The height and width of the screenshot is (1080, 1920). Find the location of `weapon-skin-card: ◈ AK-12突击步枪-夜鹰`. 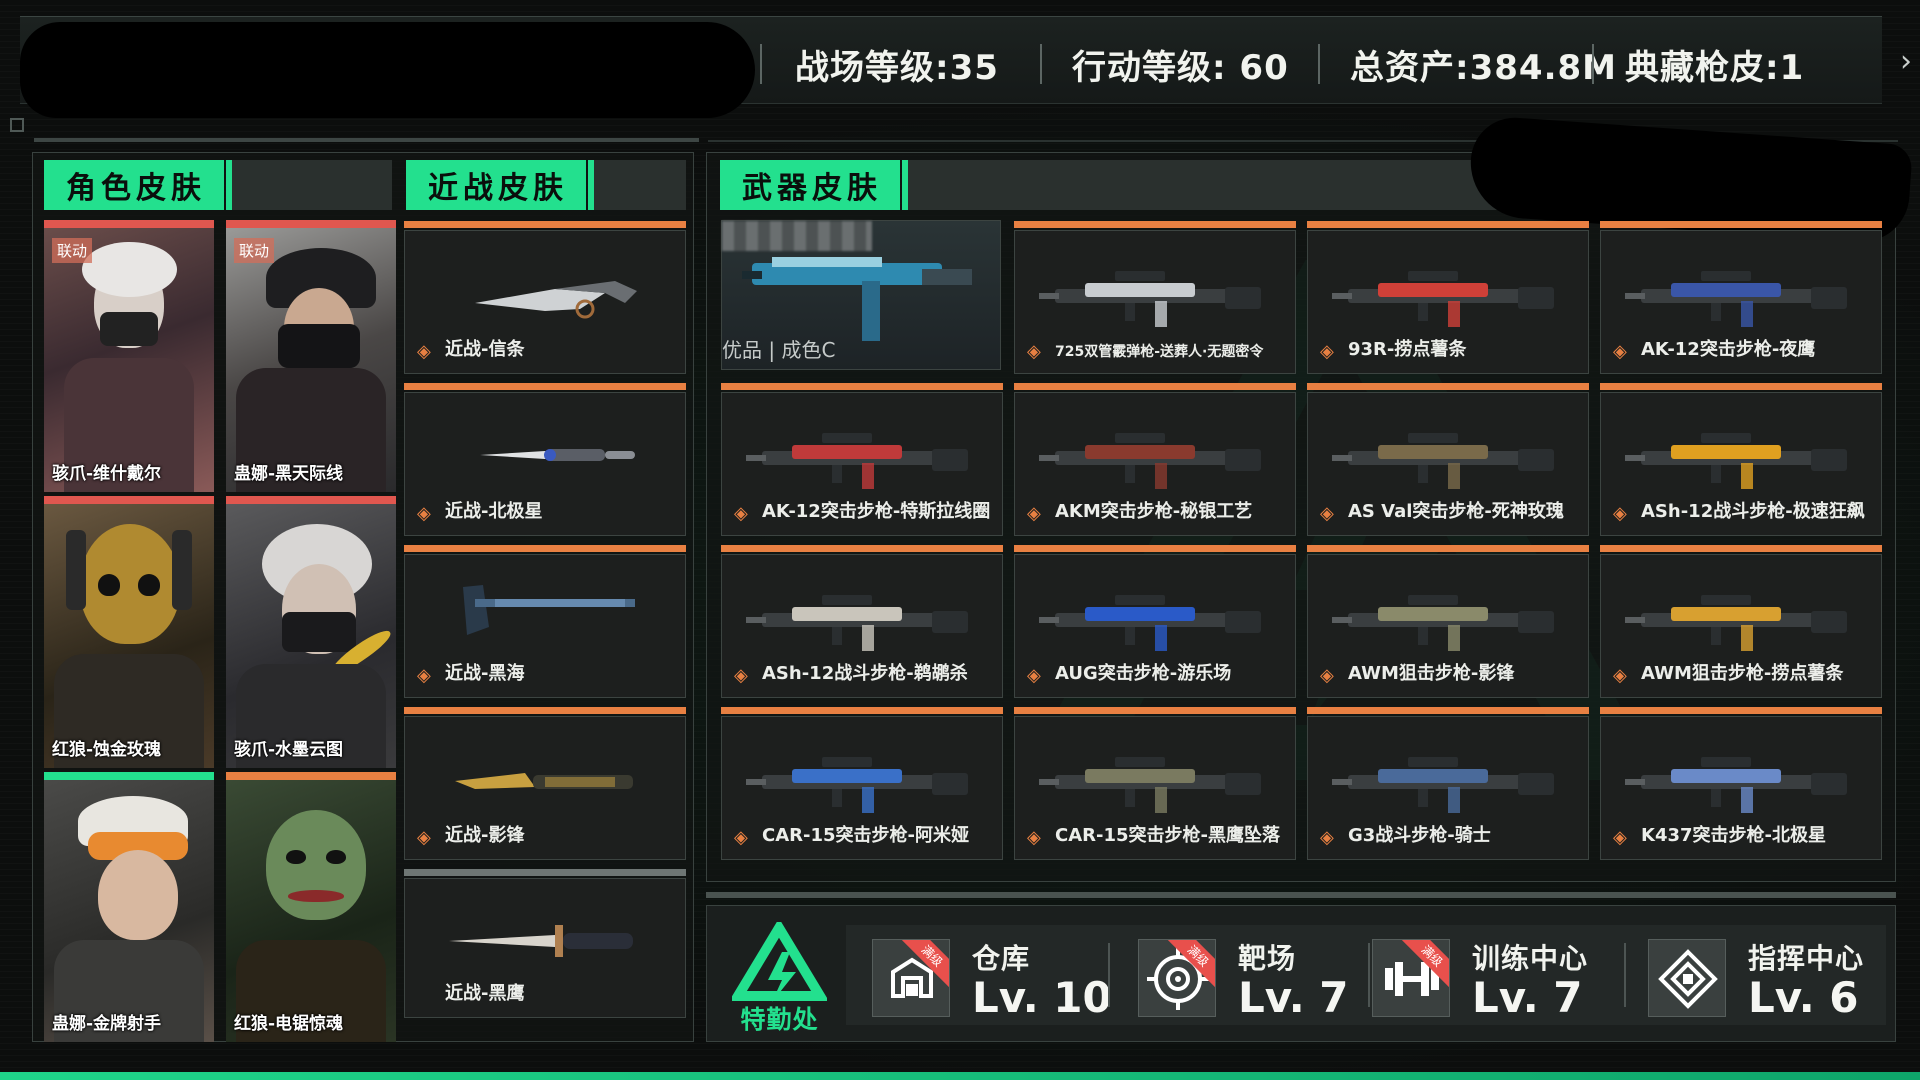

weapon-skin-card: ◈ AK-12突击步枪-夜鹰 is located at coordinates (1741, 297).